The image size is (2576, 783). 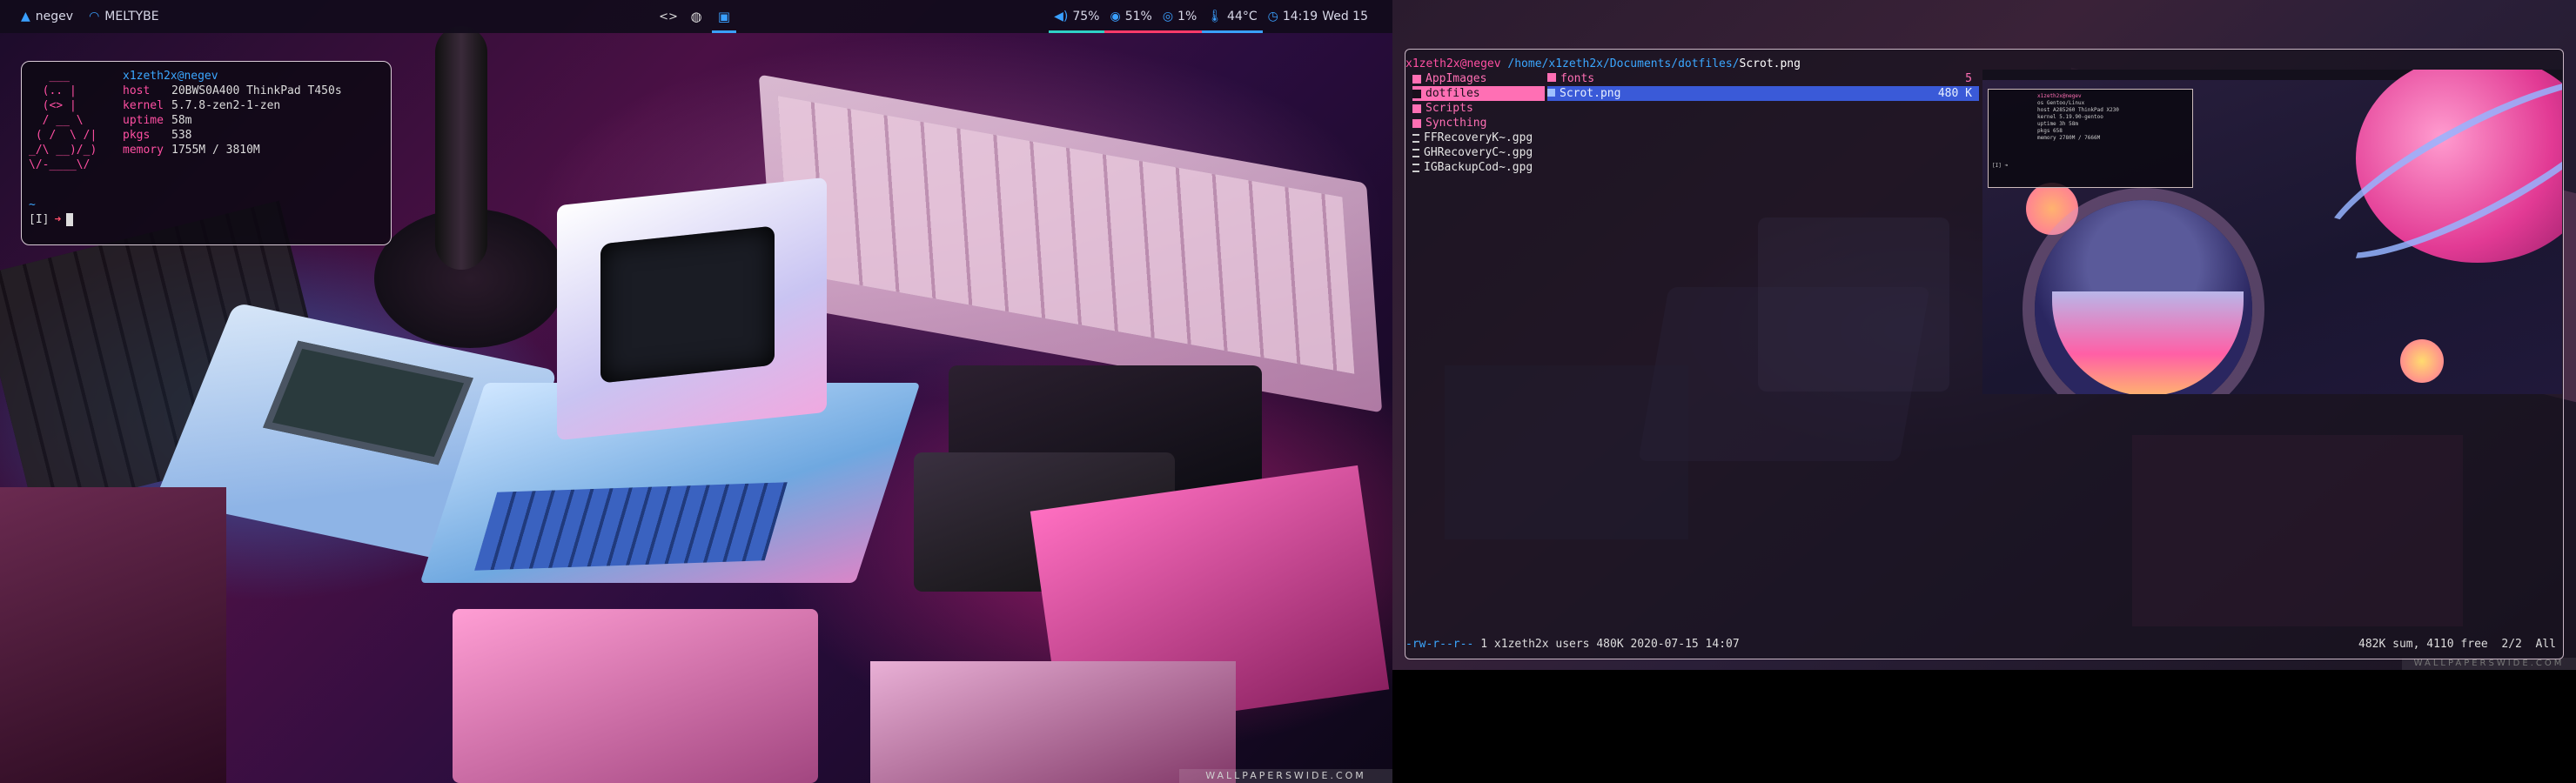 I want to click on workspace-terminal: ▣, so click(x=724, y=16).